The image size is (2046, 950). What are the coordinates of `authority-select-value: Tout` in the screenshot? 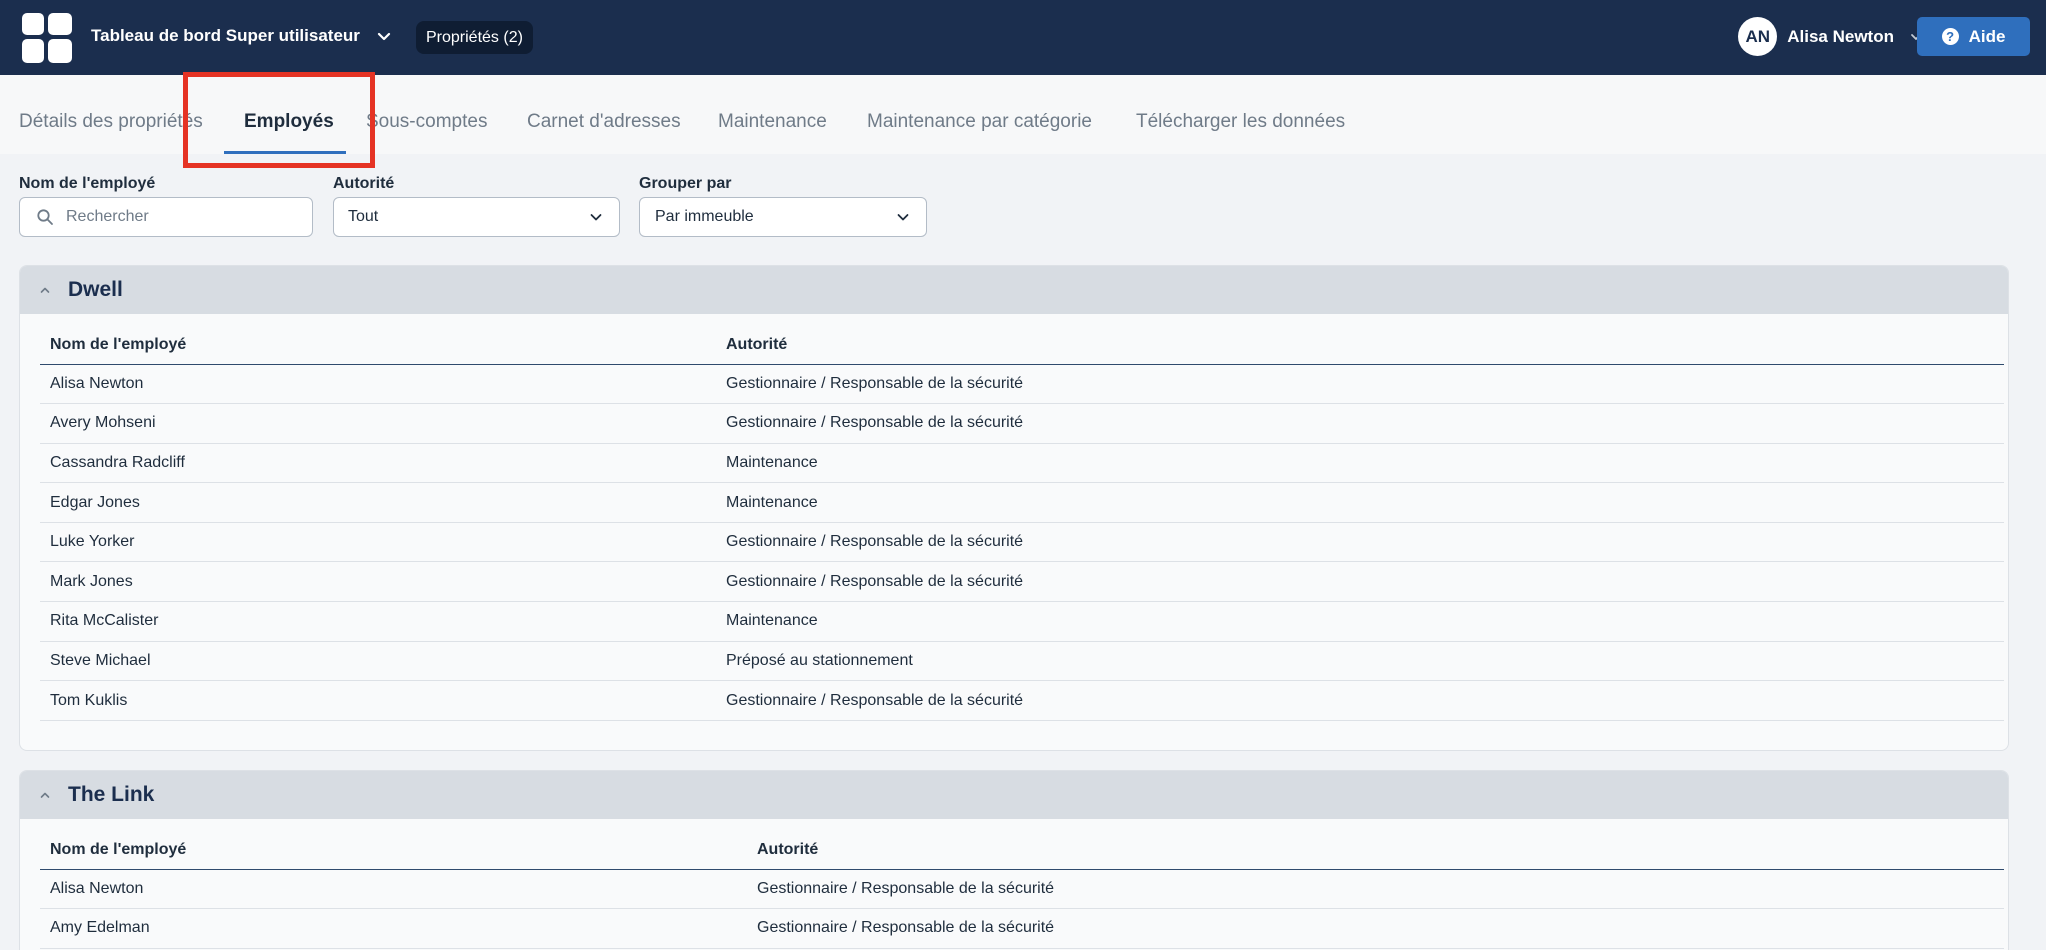 It's located at (363, 216).